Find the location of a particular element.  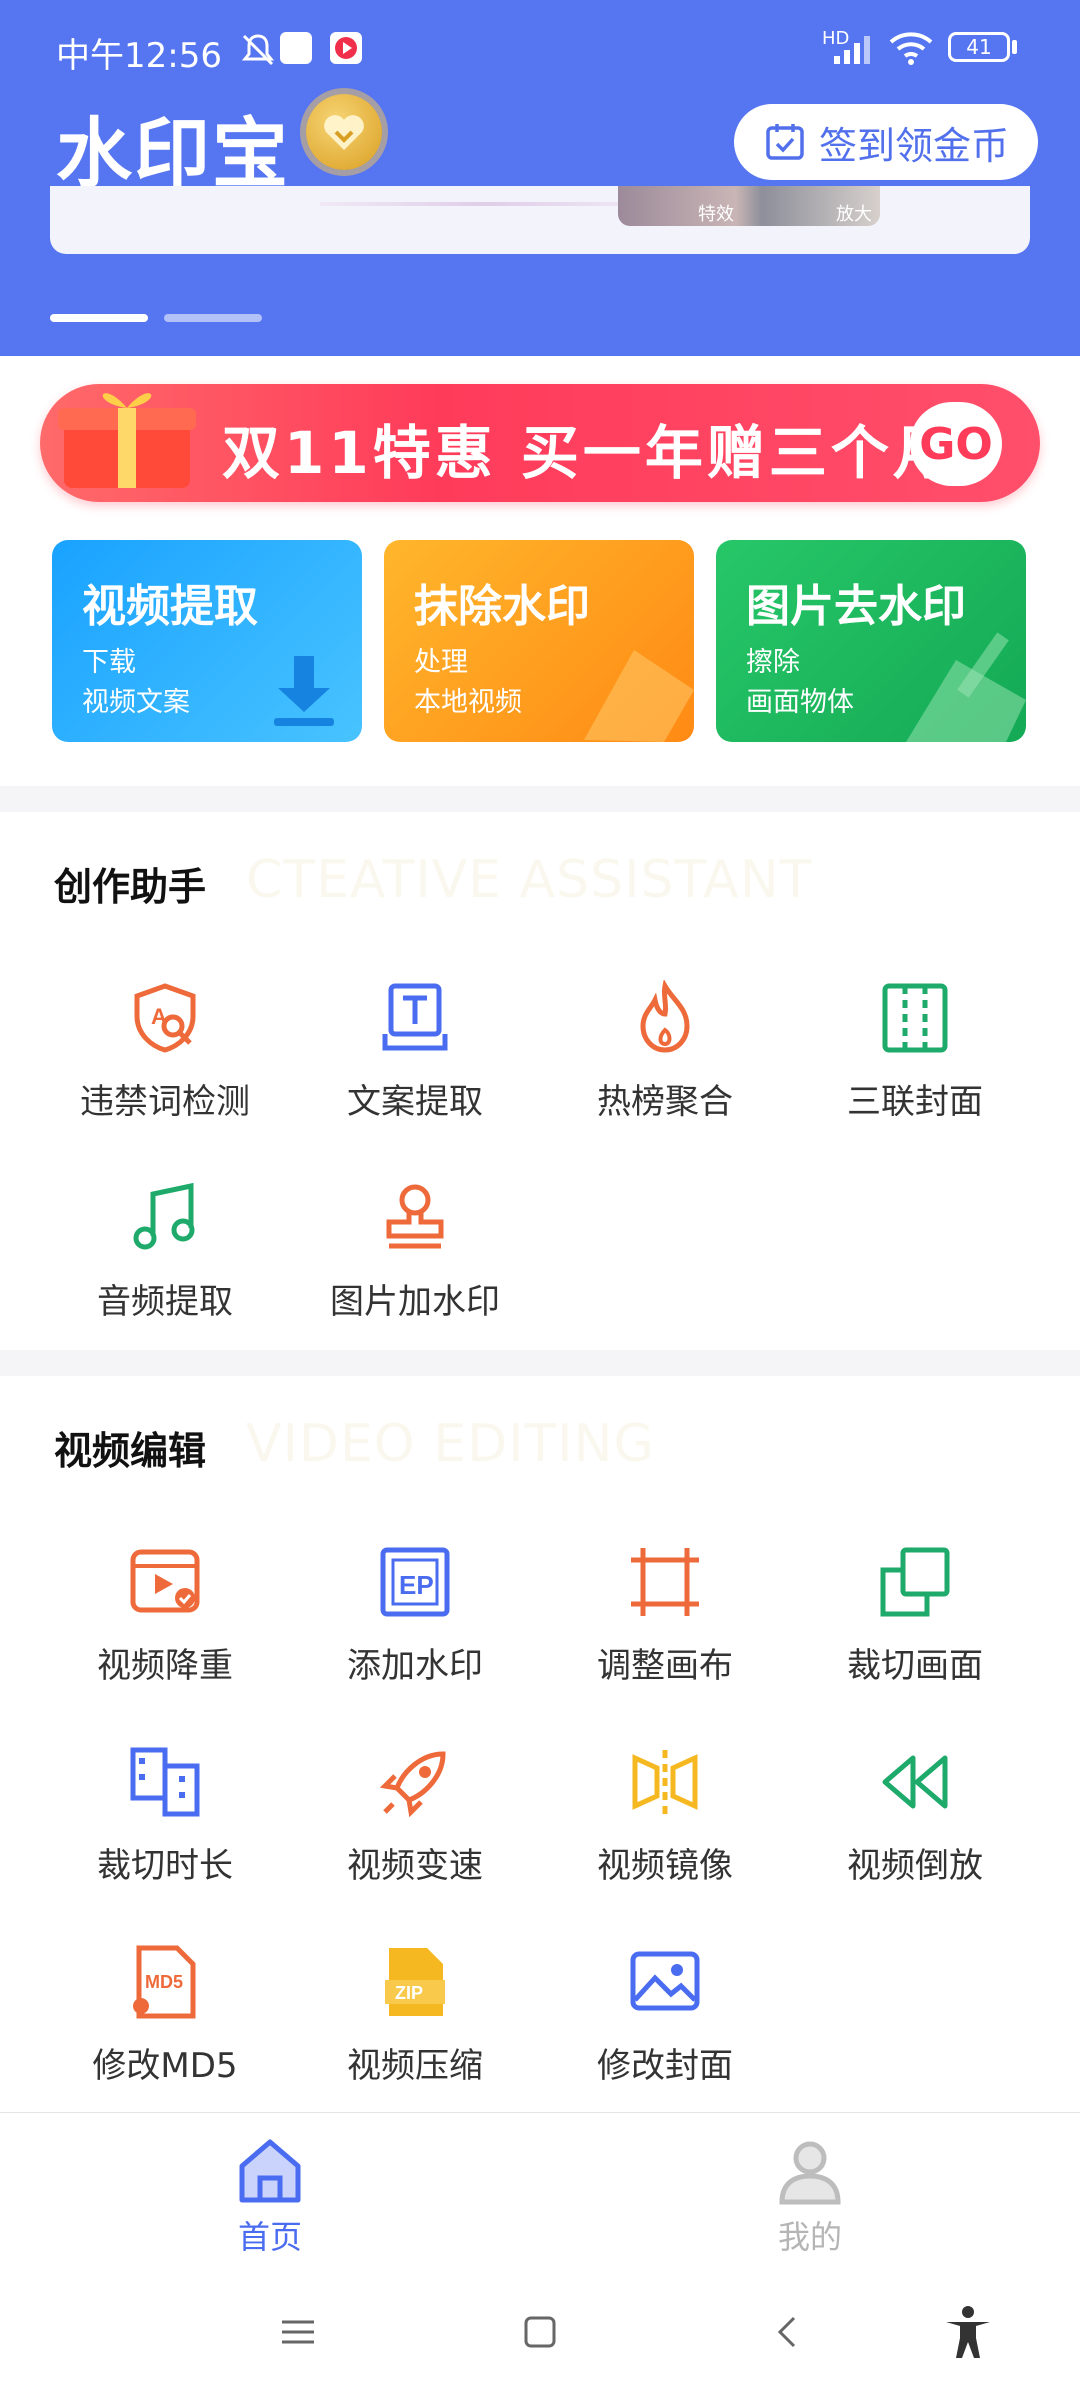

signal-icon is located at coordinates (854, 51).